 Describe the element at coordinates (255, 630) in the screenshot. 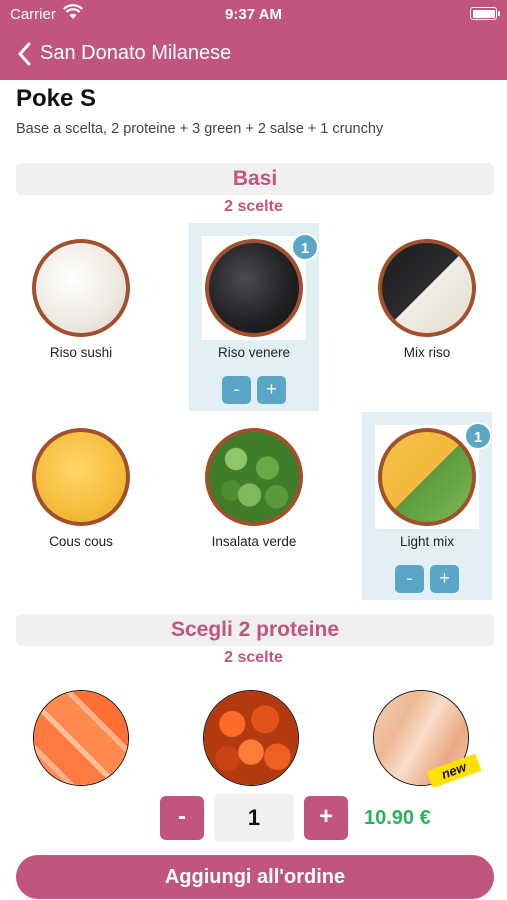

I see `section-header-proteine: Scegli 2 proteine` at that location.